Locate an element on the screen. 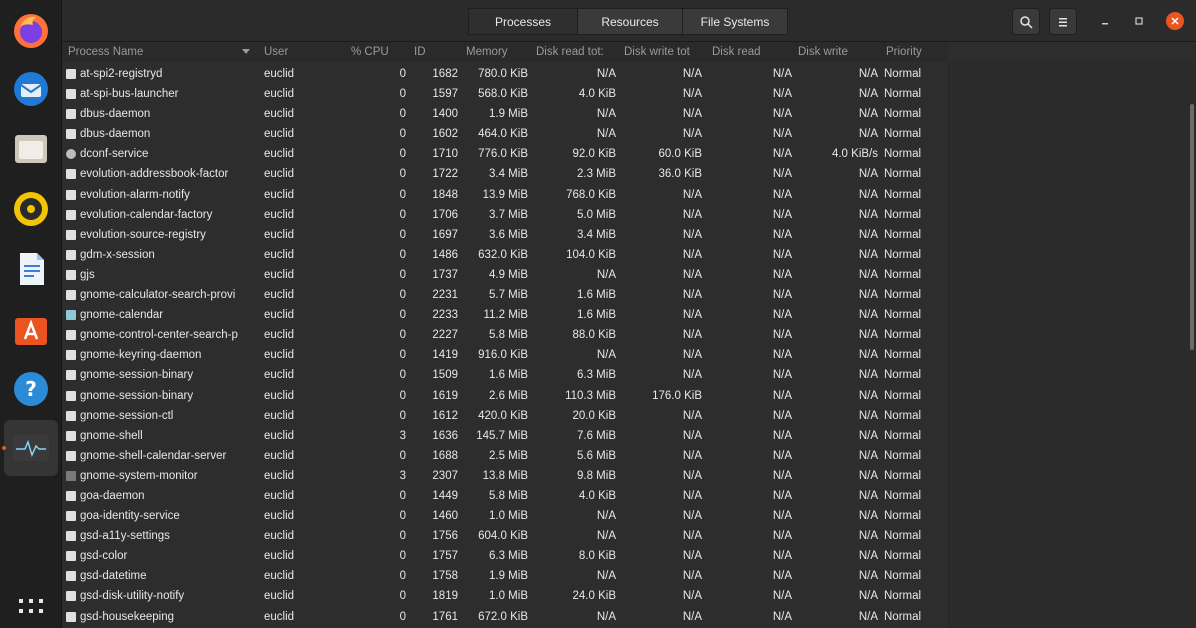 This screenshot has width=1196, height=628. minimize-button is located at coordinates (1105, 21).